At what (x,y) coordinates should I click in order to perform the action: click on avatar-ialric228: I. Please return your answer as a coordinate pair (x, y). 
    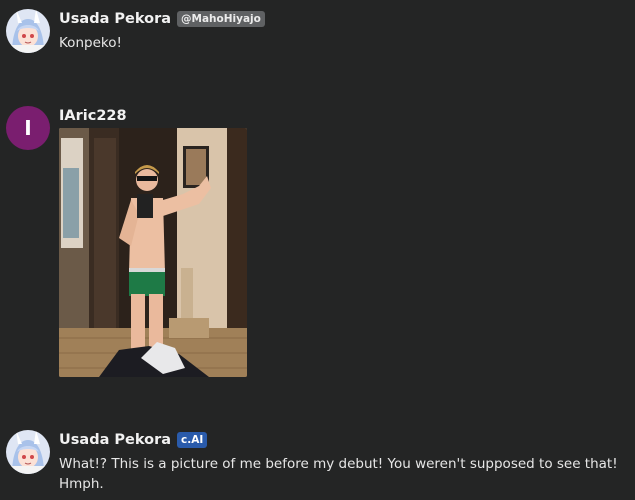
    Looking at the image, I should click on (28, 128).